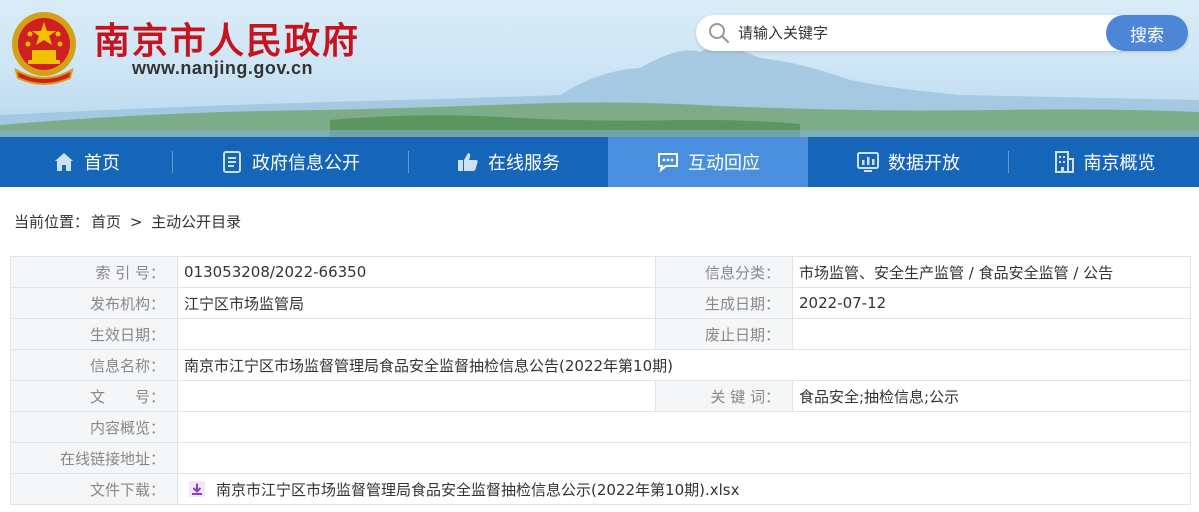  Describe the element at coordinates (64, 162) in the screenshot. I see `home-icon` at that location.